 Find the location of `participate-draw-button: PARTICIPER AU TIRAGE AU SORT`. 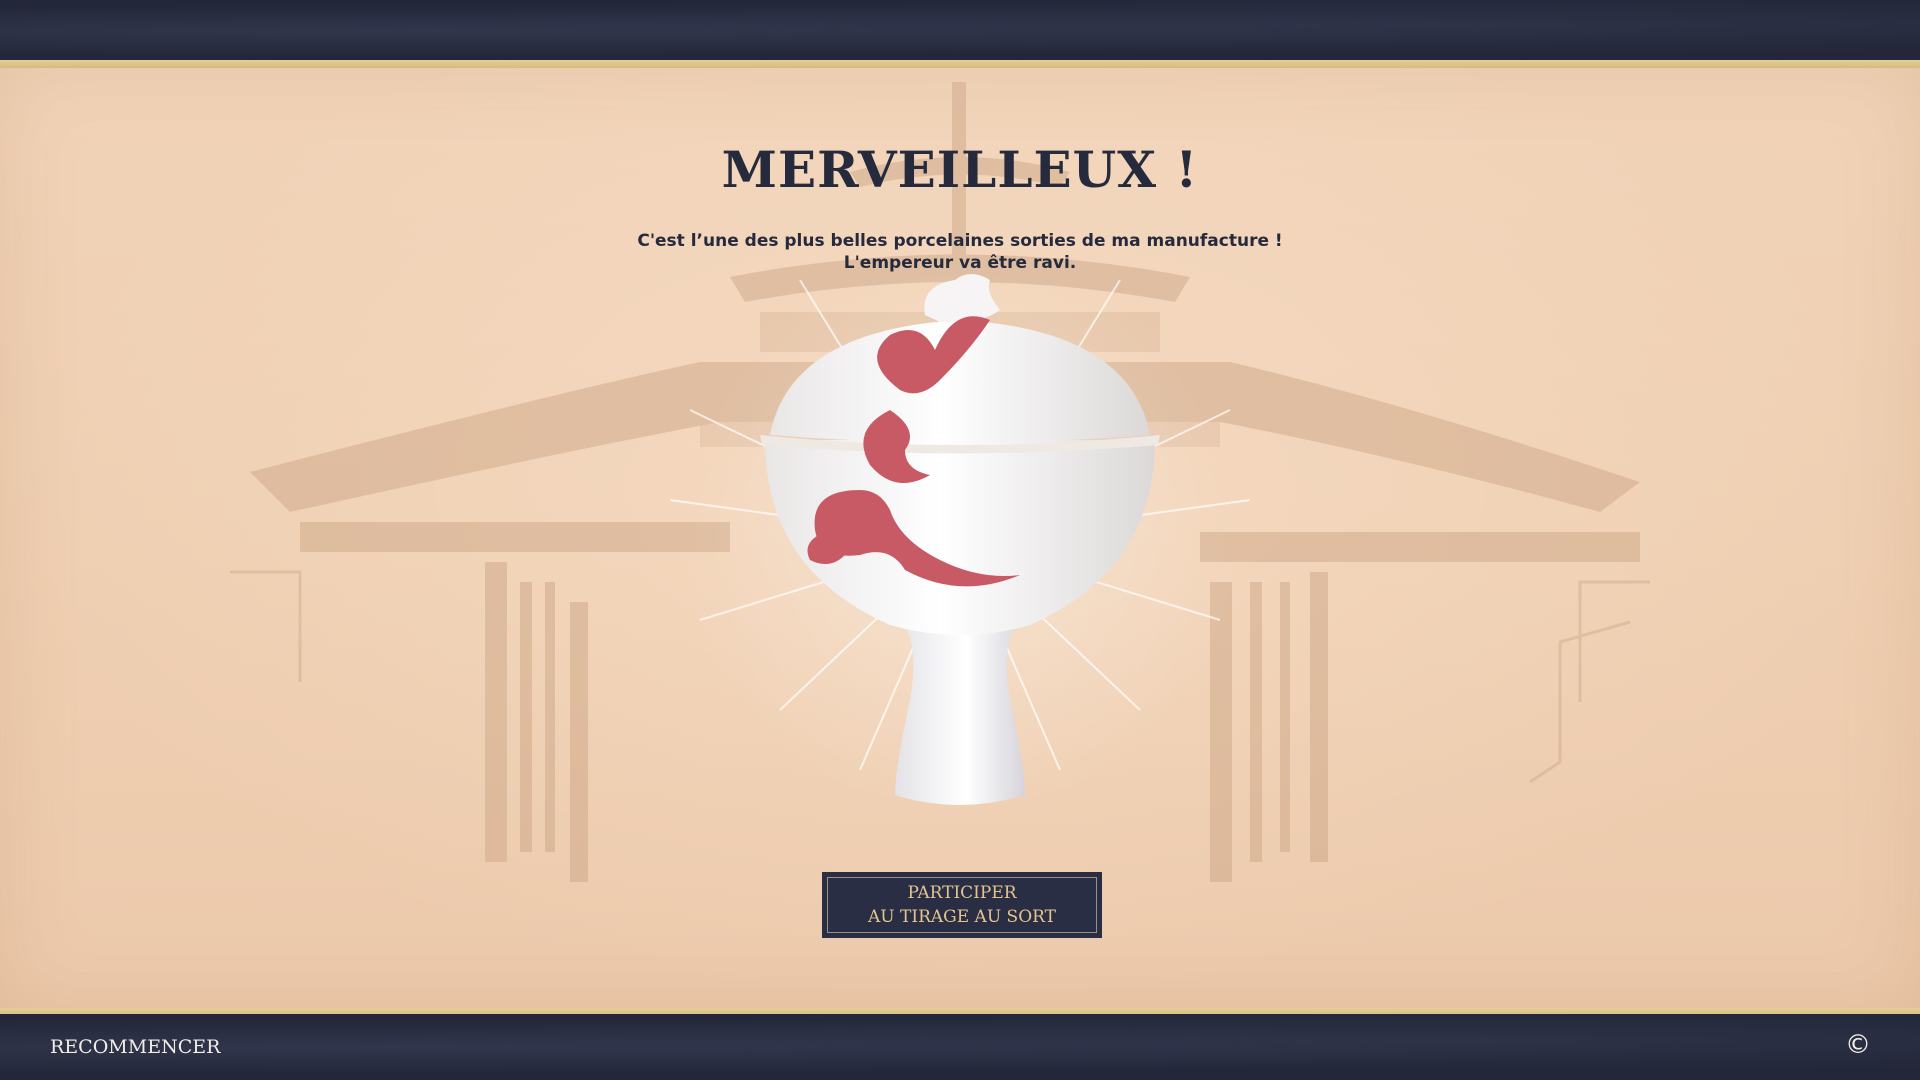

participate-draw-button: PARTICIPER AU TIRAGE AU SORT is located at coordinates (962, 905).